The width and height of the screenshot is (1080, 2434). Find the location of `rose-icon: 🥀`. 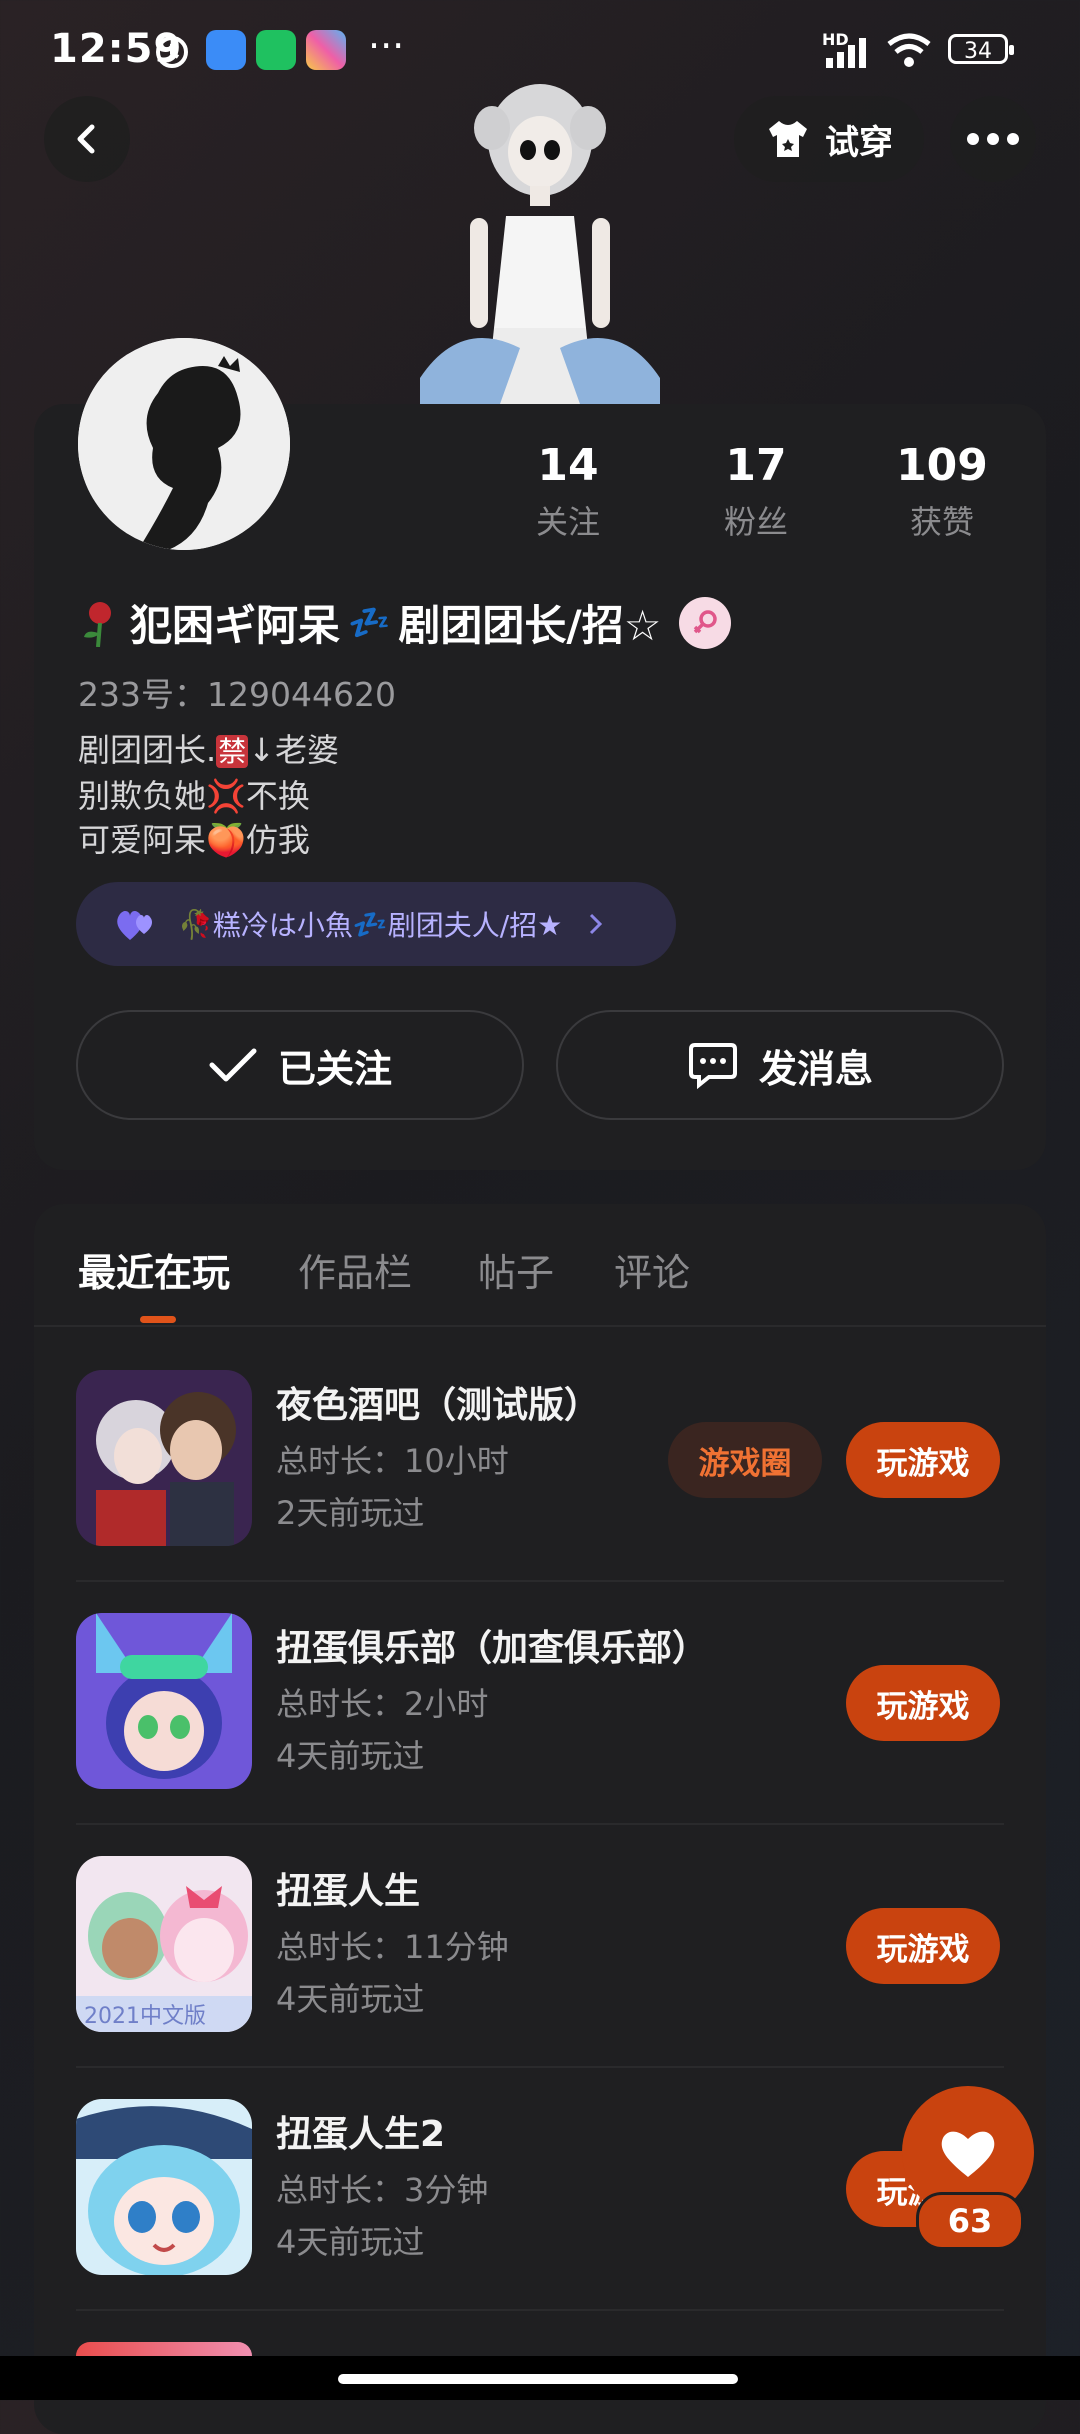

rose-icon: 🥀 is located at coordinates (195, 924).